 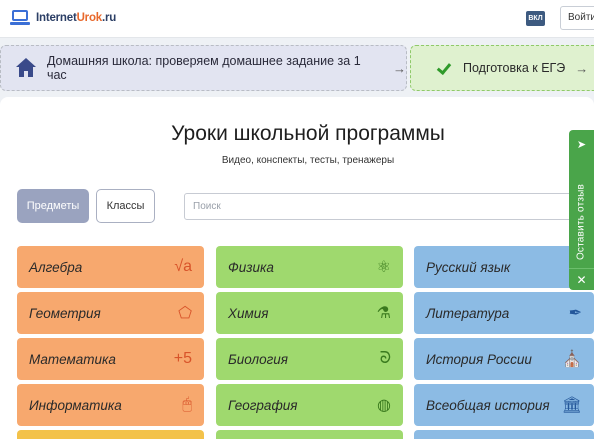 I want to click on atom-icon: ⚛, so click(x=383, y=267).